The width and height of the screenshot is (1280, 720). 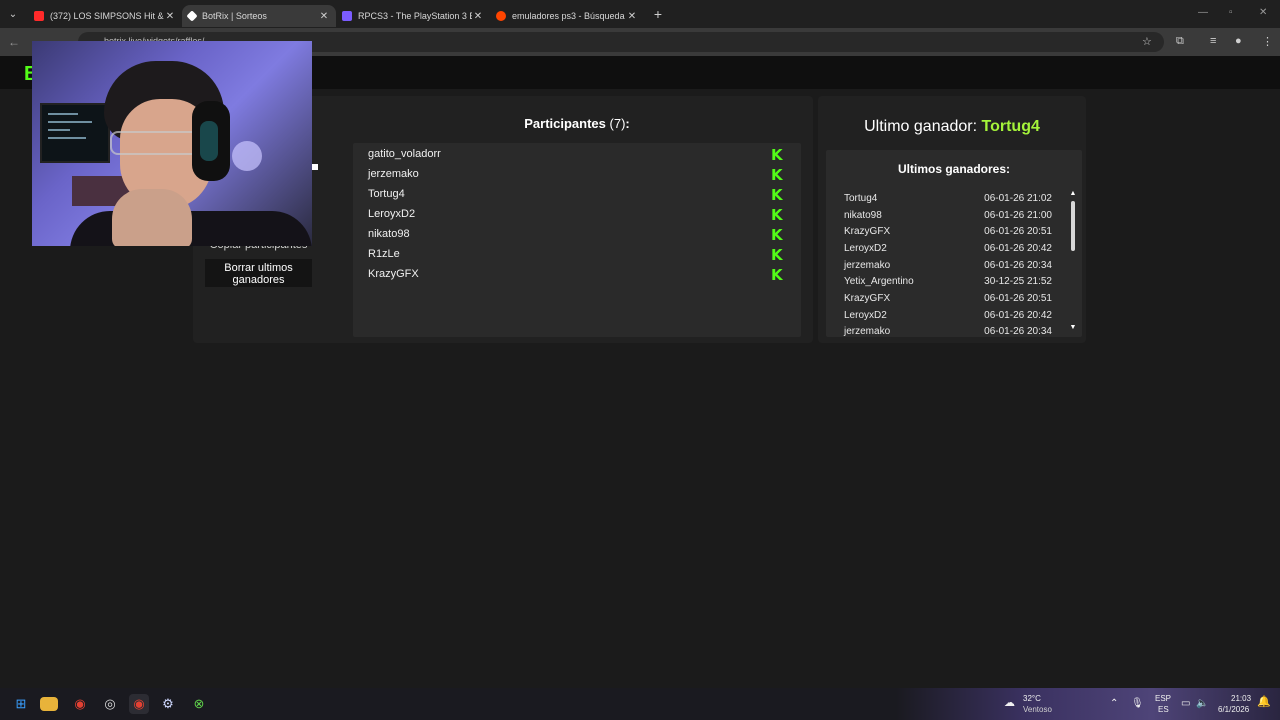 What do you see at coordinates (577, 217) in the screenshot?
I see `participant-row: LeroyxD2 K` at bounding box center [577, 217].